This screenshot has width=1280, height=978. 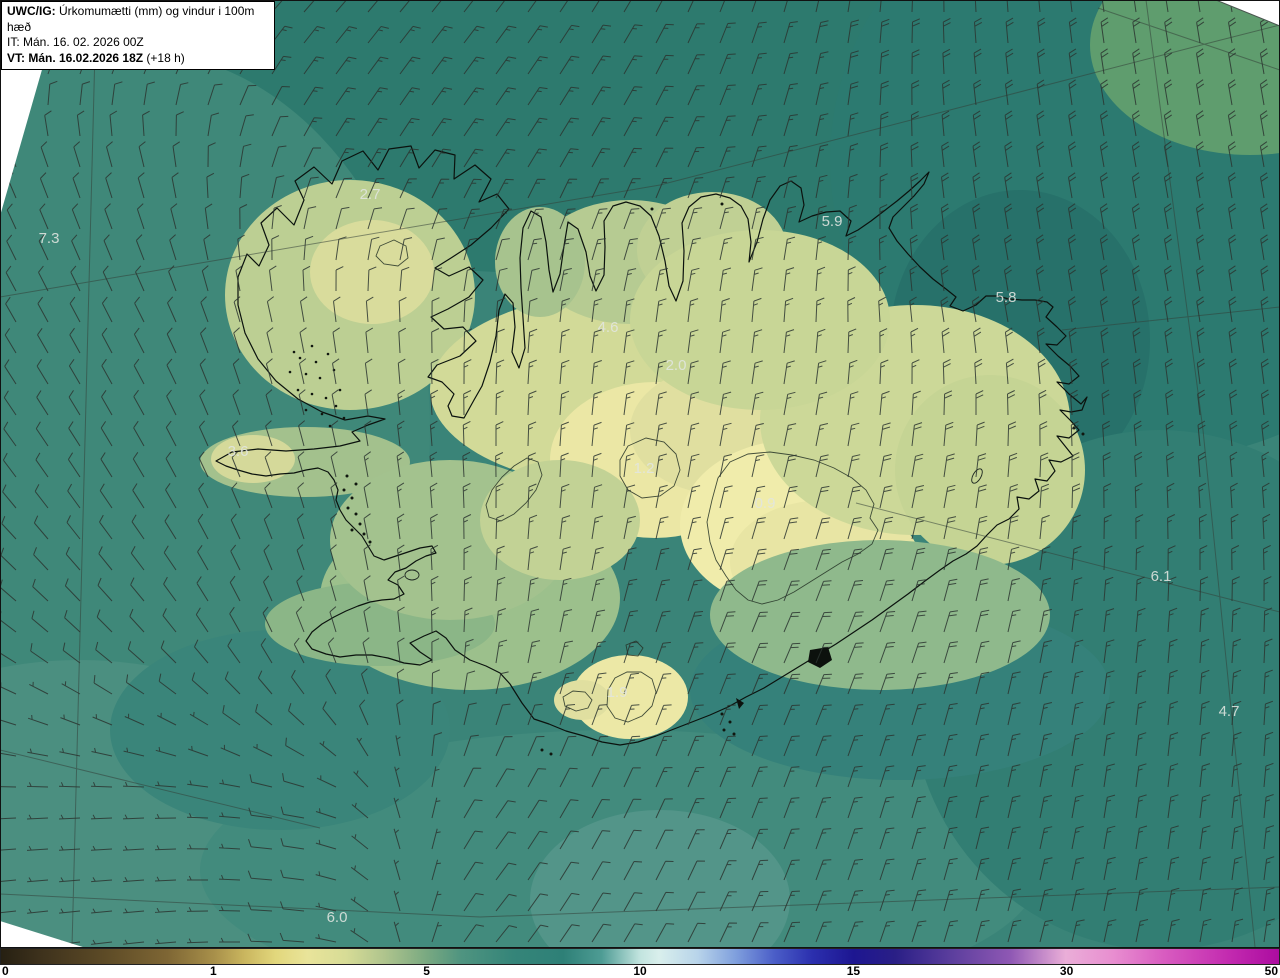 I want to click on colorbar-tick-label: 50, so click(x=1271, y=971).